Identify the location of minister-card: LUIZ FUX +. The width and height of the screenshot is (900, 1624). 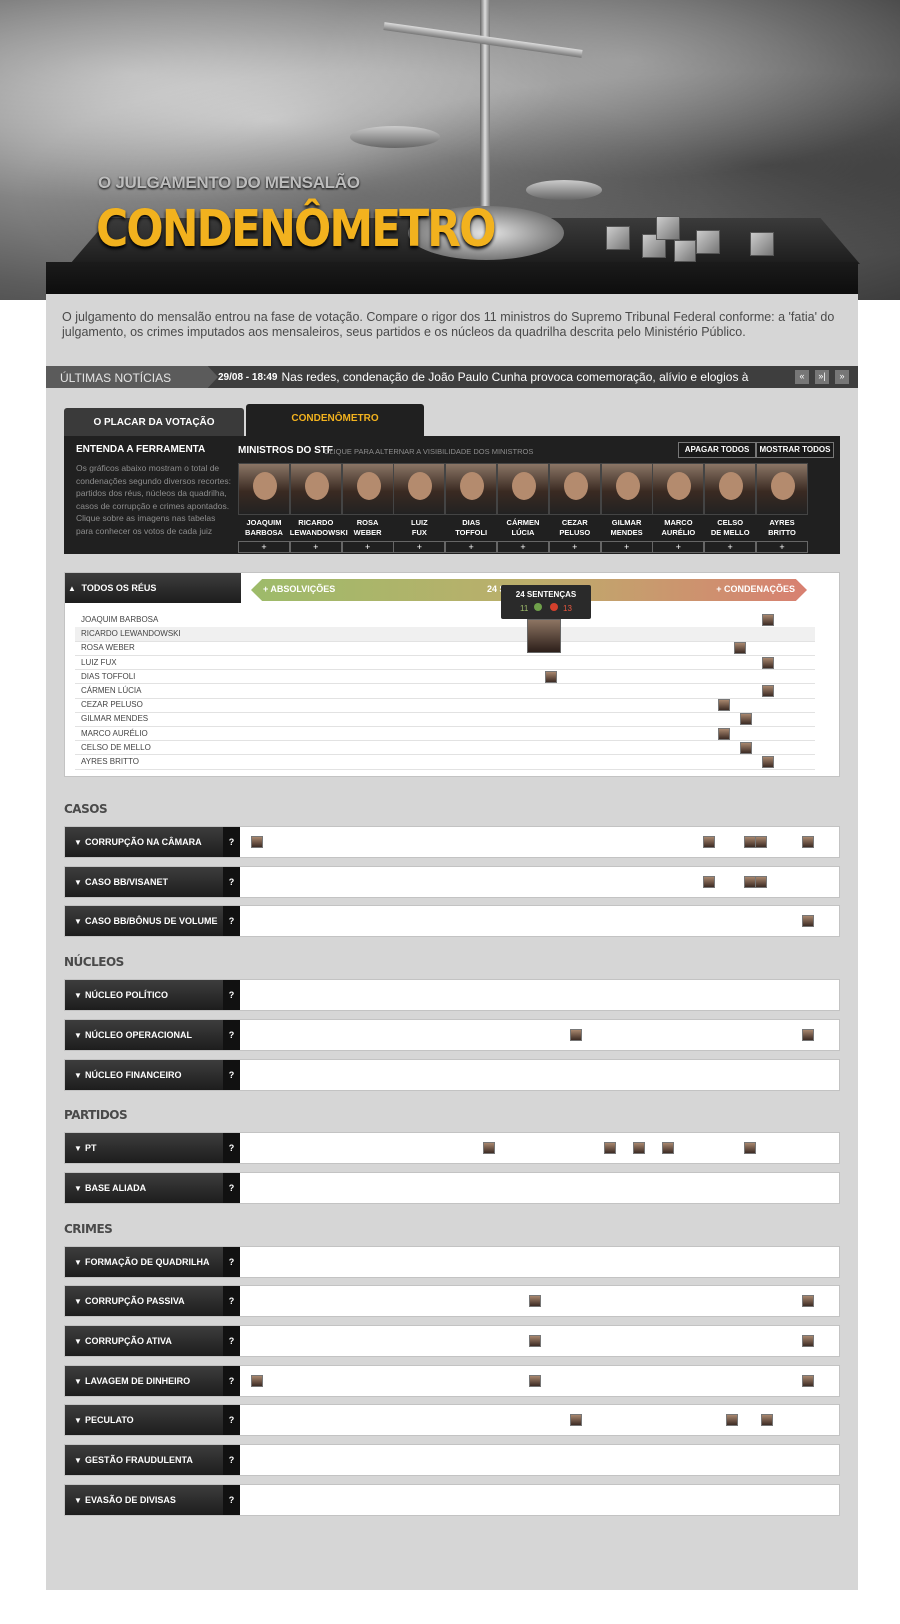
(419, 508).